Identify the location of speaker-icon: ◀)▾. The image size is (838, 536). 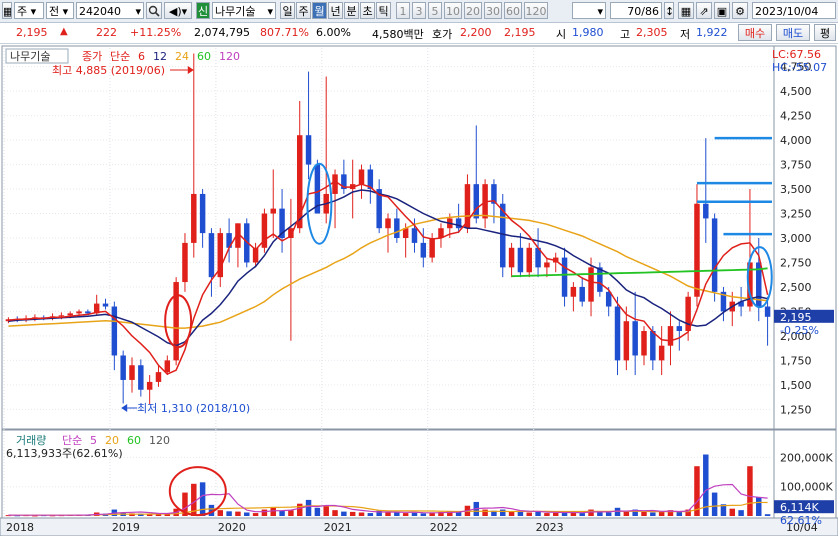
(178, 10).